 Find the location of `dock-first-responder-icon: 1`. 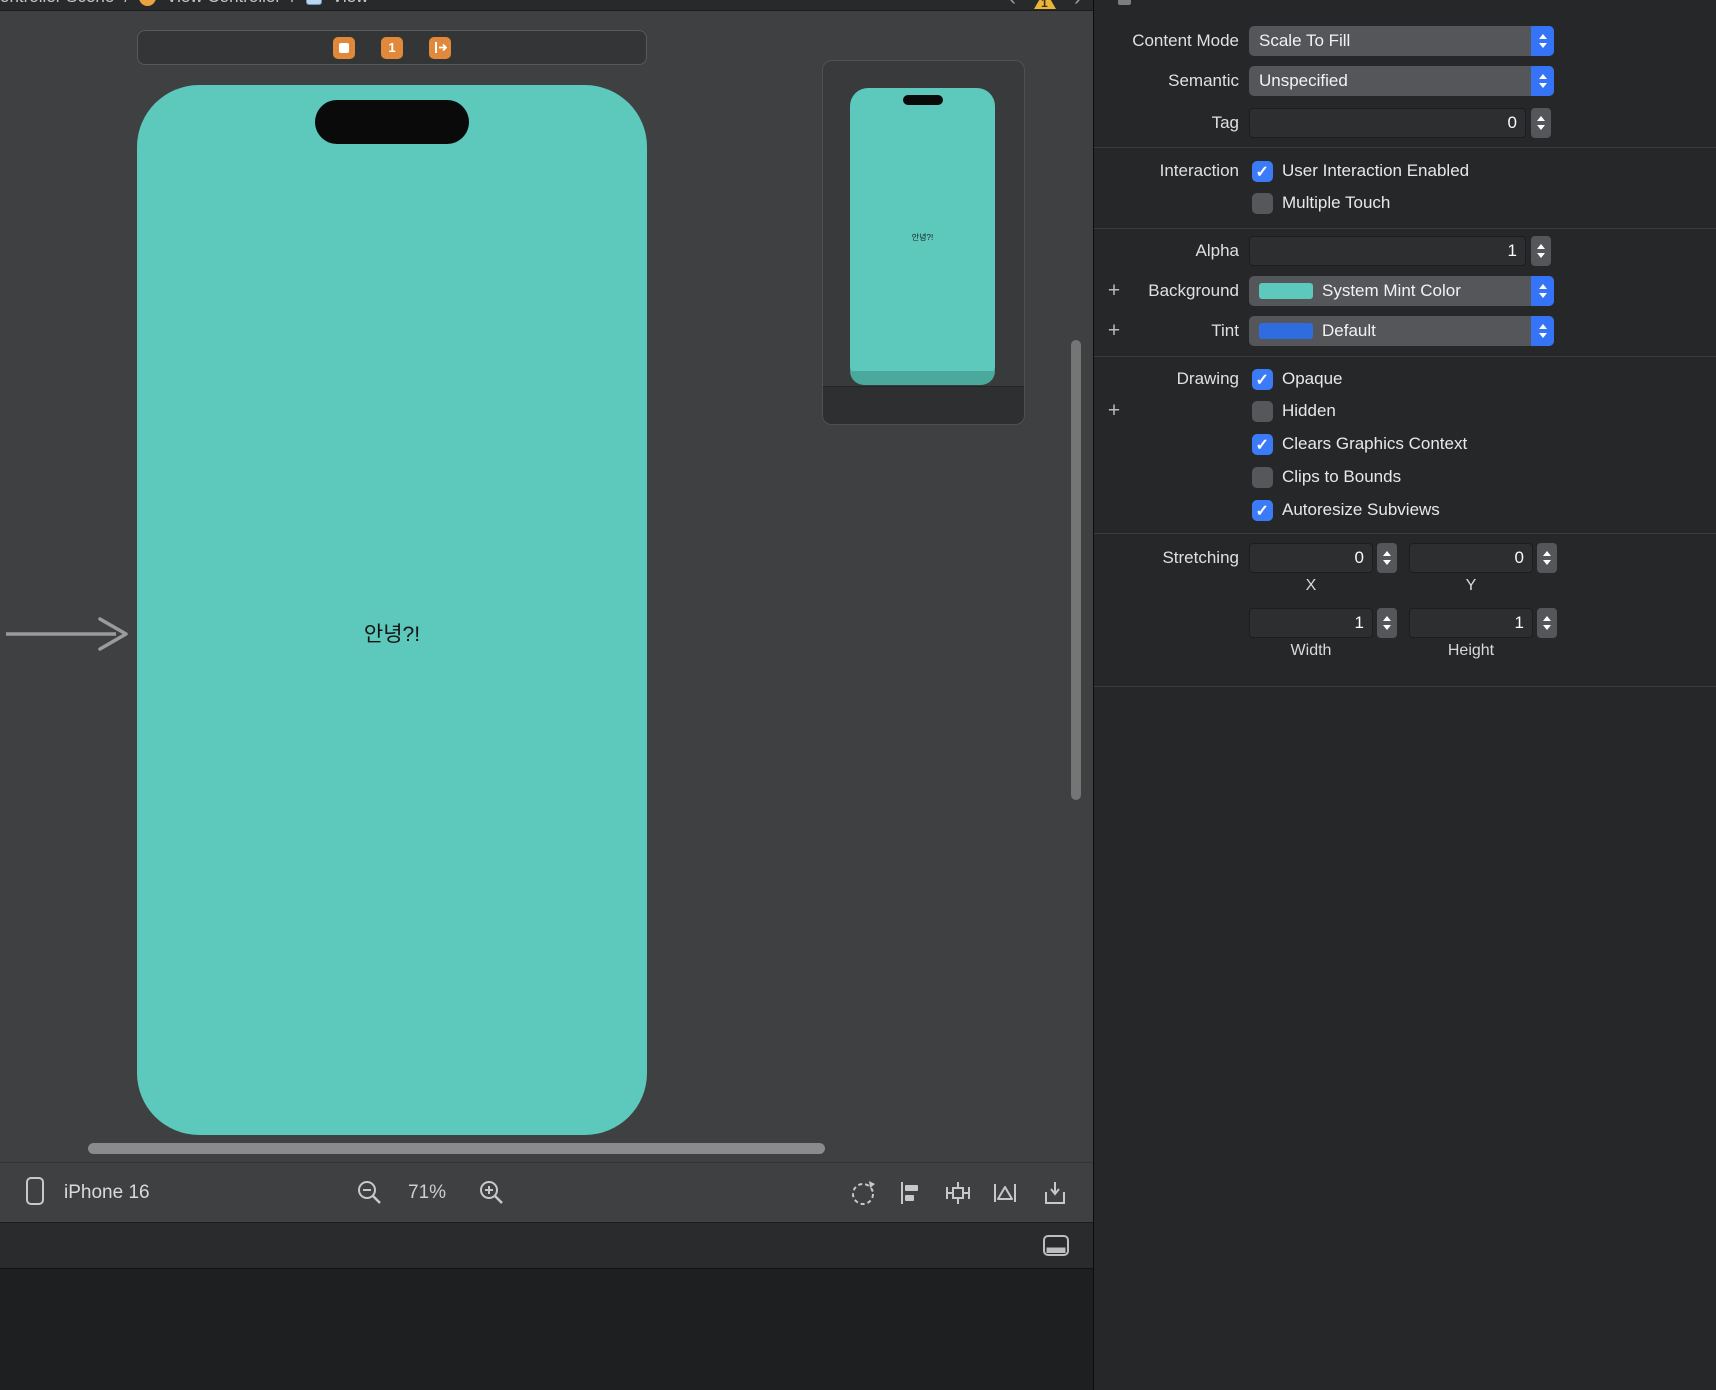

dock-first-responder-icon: 1 is located at coordinates (392, 47).